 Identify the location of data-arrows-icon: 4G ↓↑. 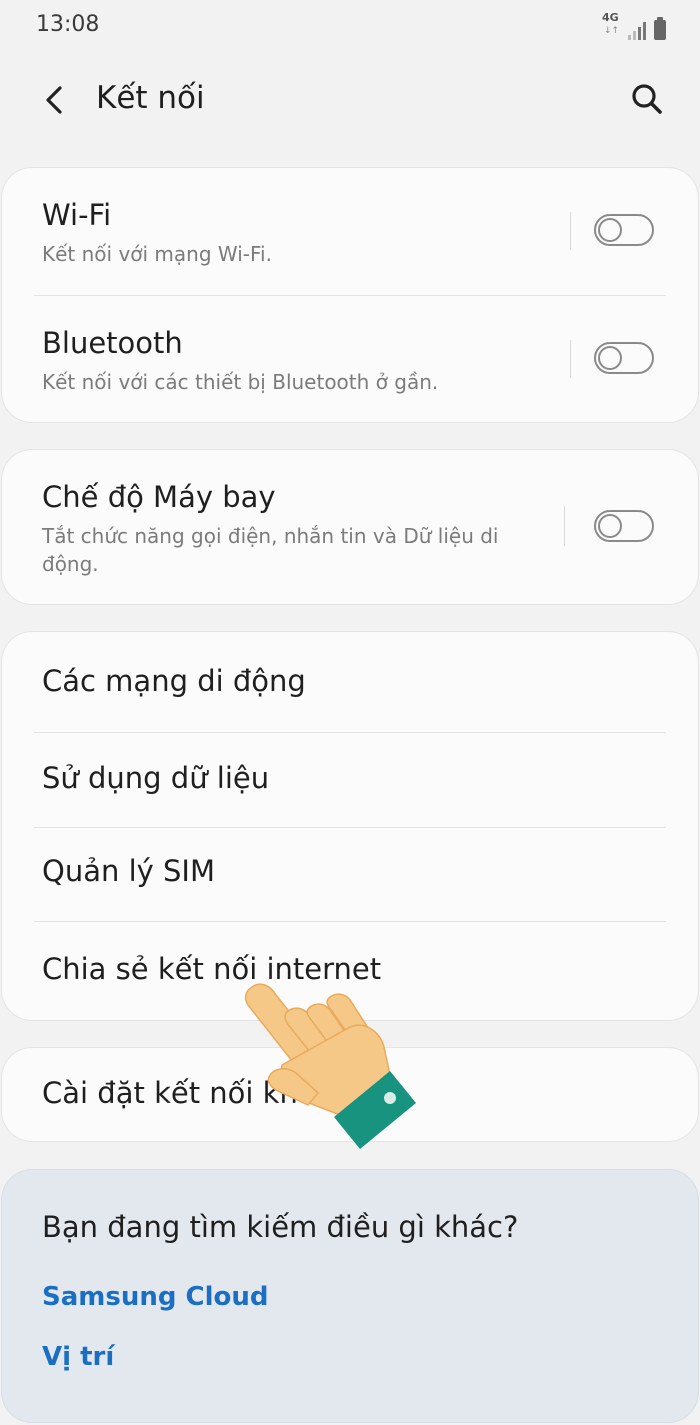
(611, 23).